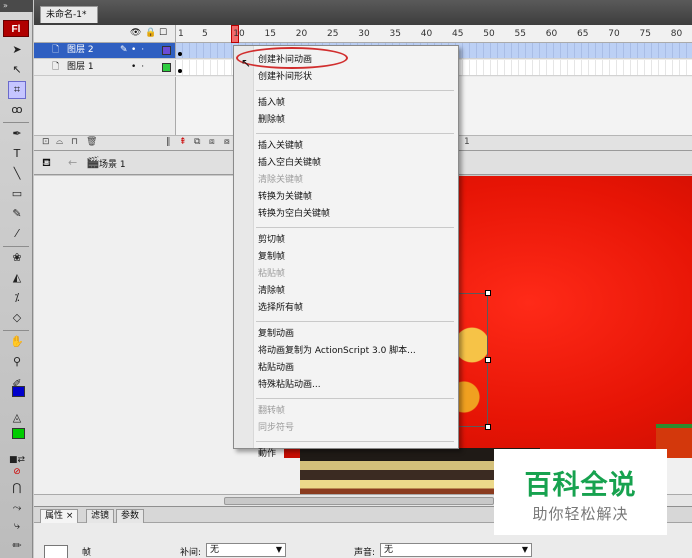 The width and height of the screenshot is (692, 558). What do you see at coordinates (93, 162) in the screenshot?
I see `scene-icon: 🎬` at bounding box center [93, 162].